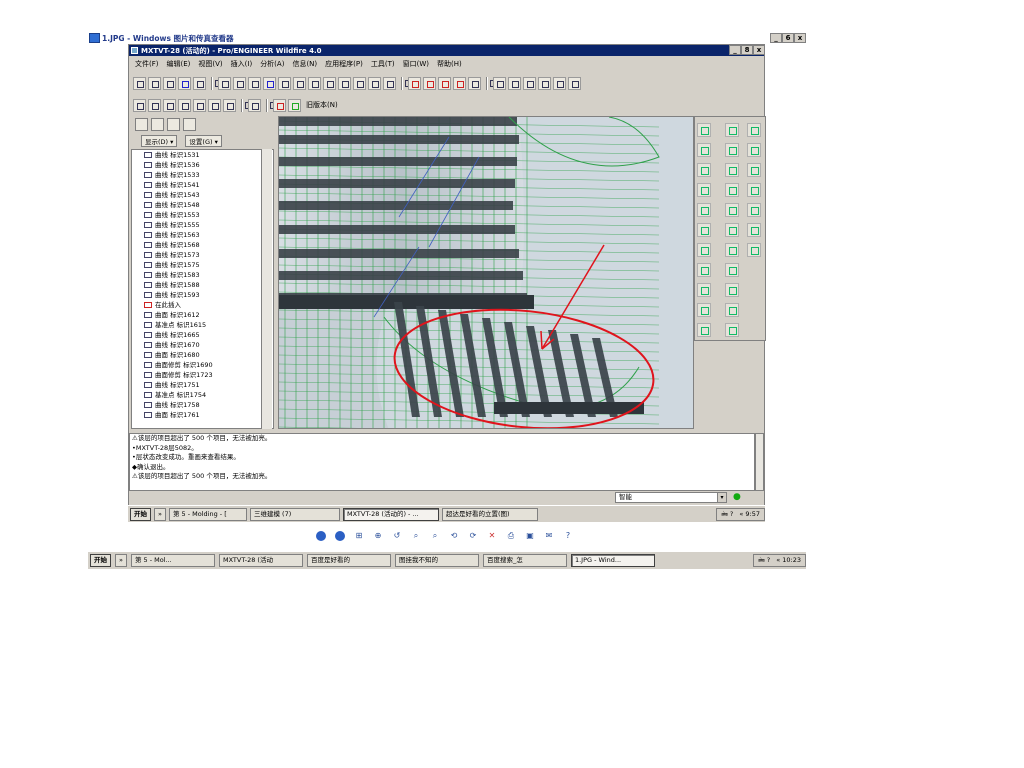 This screenshot has width=1024, height=768. What do you see at coordinates (759, 462) in the screenshot?
I see `message-scrollbar` at bounding box center [759, 462].